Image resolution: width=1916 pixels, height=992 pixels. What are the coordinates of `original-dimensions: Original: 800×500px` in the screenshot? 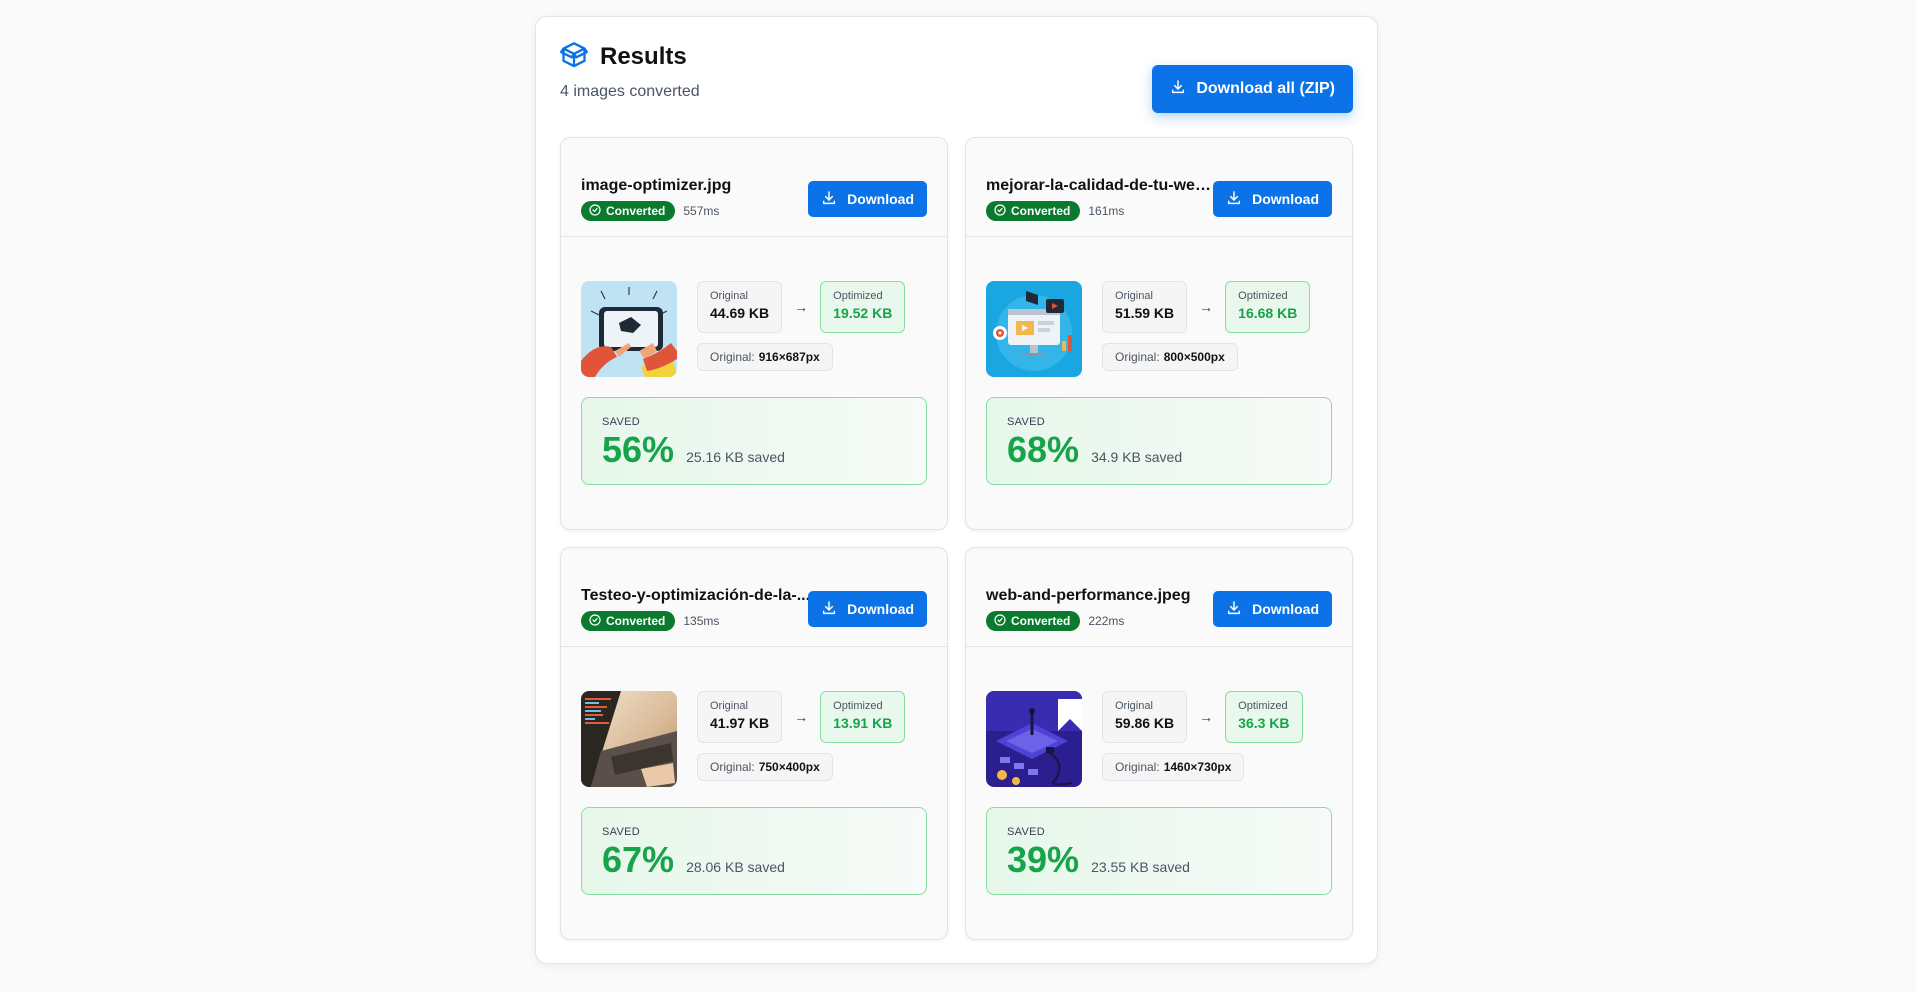 It's located at (1170, 357).